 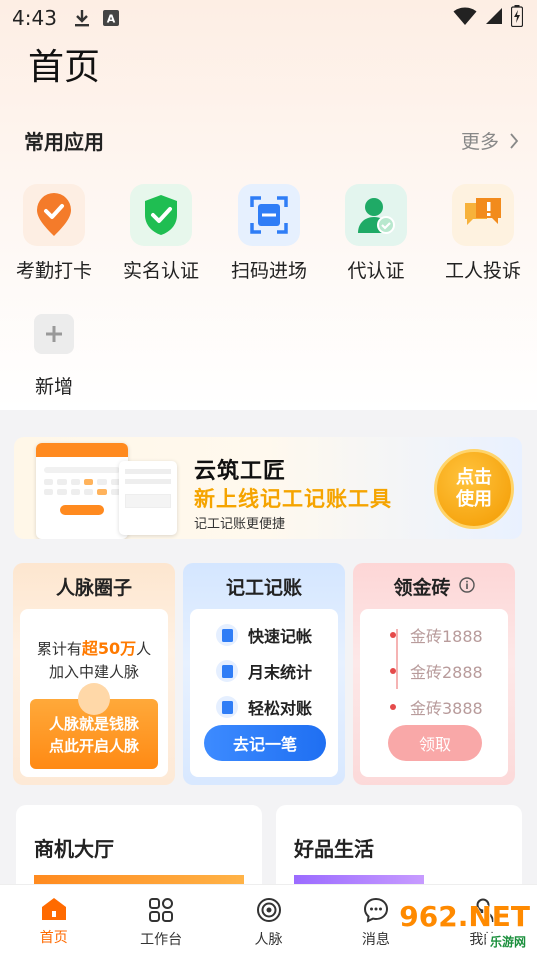 I want to click on info-icon, so click(x=466, y=587).